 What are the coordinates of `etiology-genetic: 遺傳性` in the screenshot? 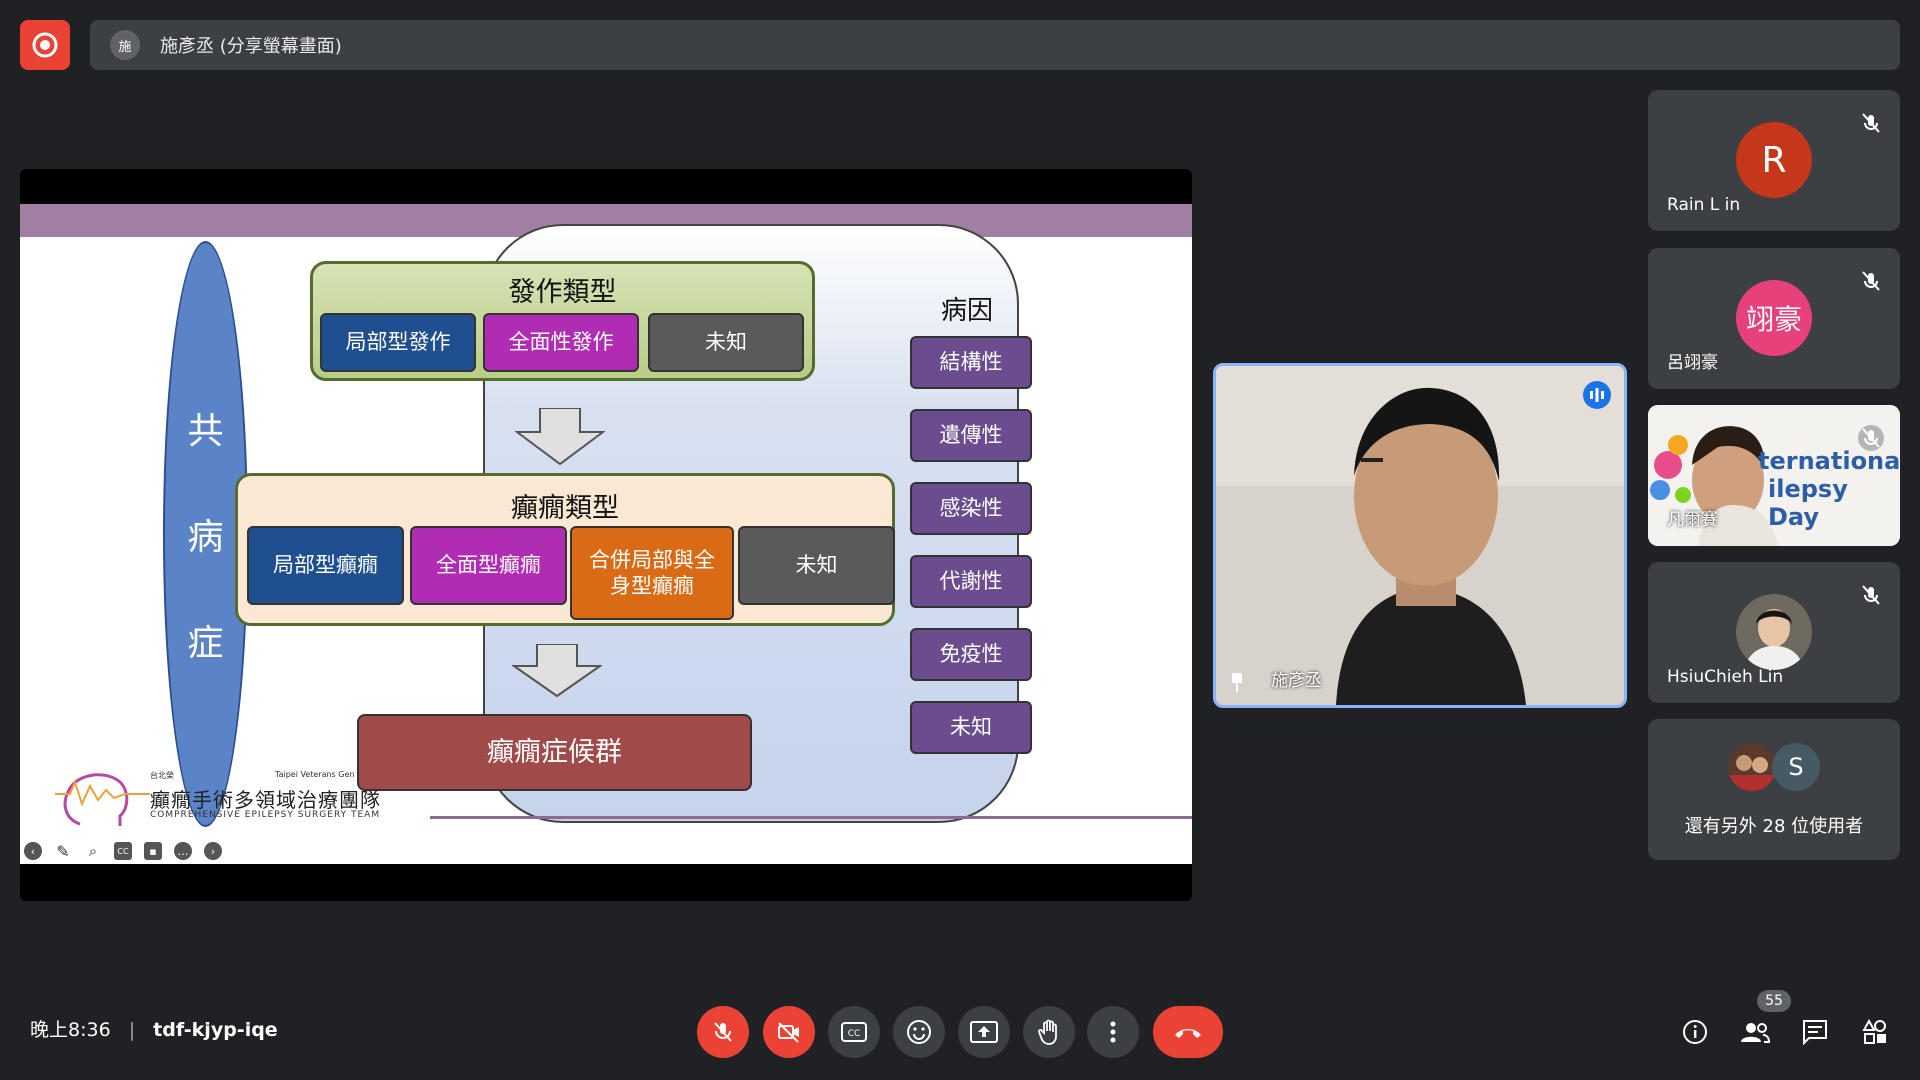 It's located at (971, 435).